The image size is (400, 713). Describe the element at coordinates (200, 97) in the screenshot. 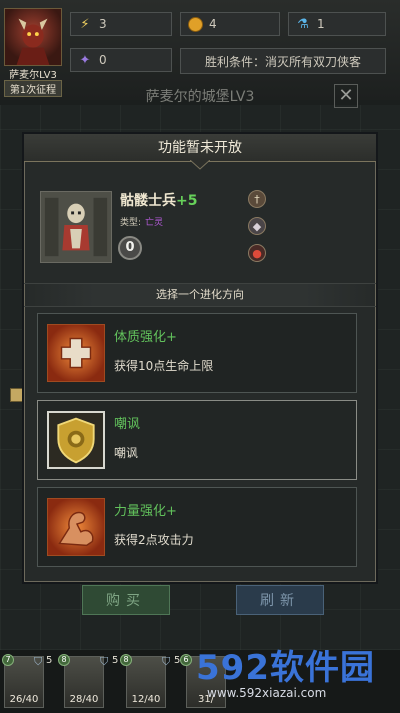

I see `castle-title: 萨麦尔的城堡LV3` at that location.